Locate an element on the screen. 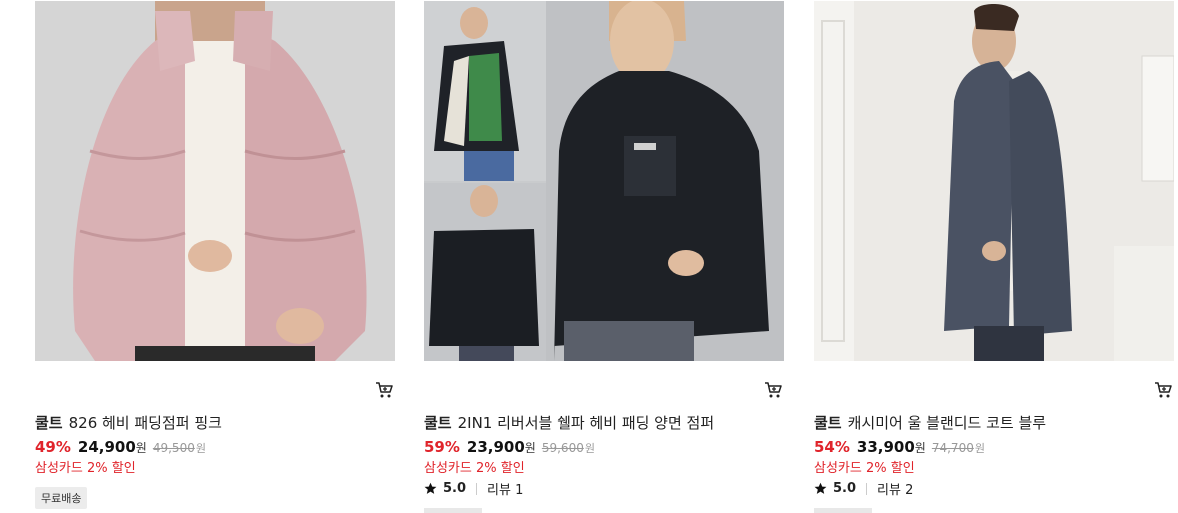 Image resolution: width=1178 pixels, height=513 pixels. review-count: 리뷰 2 is located at coordinates (895, 488).